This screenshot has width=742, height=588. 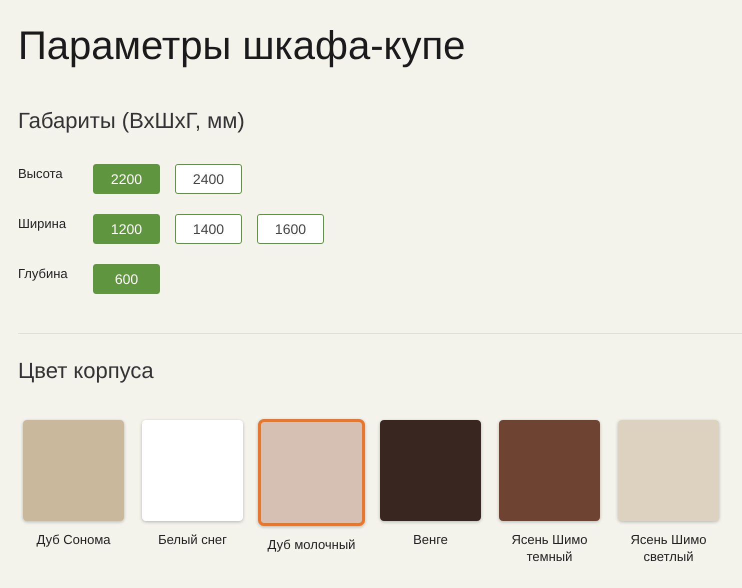 I want to click on page-title: Параметры шкафа-купе, so click(x=242, y=46).